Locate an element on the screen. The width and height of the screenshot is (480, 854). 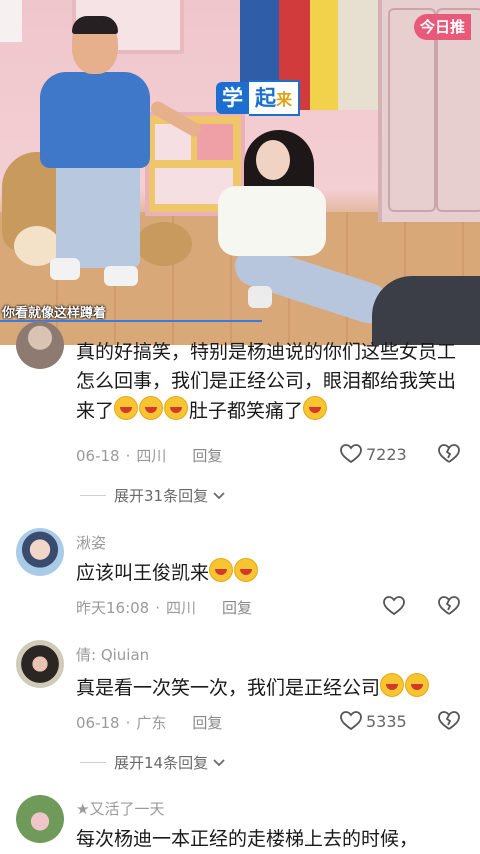
person-woman-shoe is located at coordinates (260, 297).